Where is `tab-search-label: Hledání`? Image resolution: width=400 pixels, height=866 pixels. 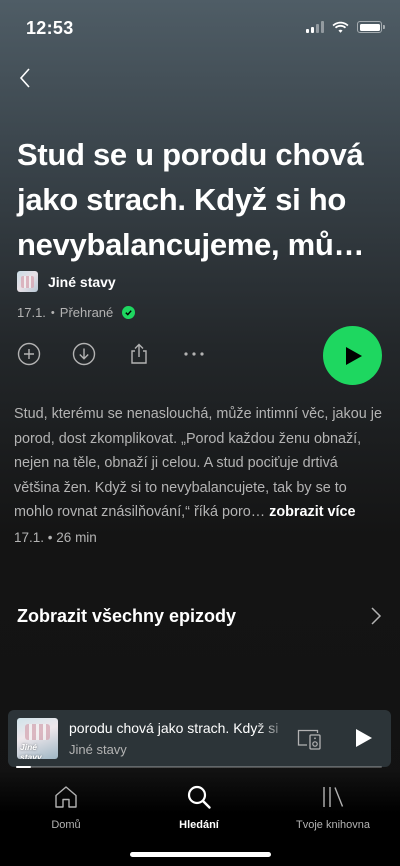 tab-search-label: Hledání is located at coordinates (199, 825).